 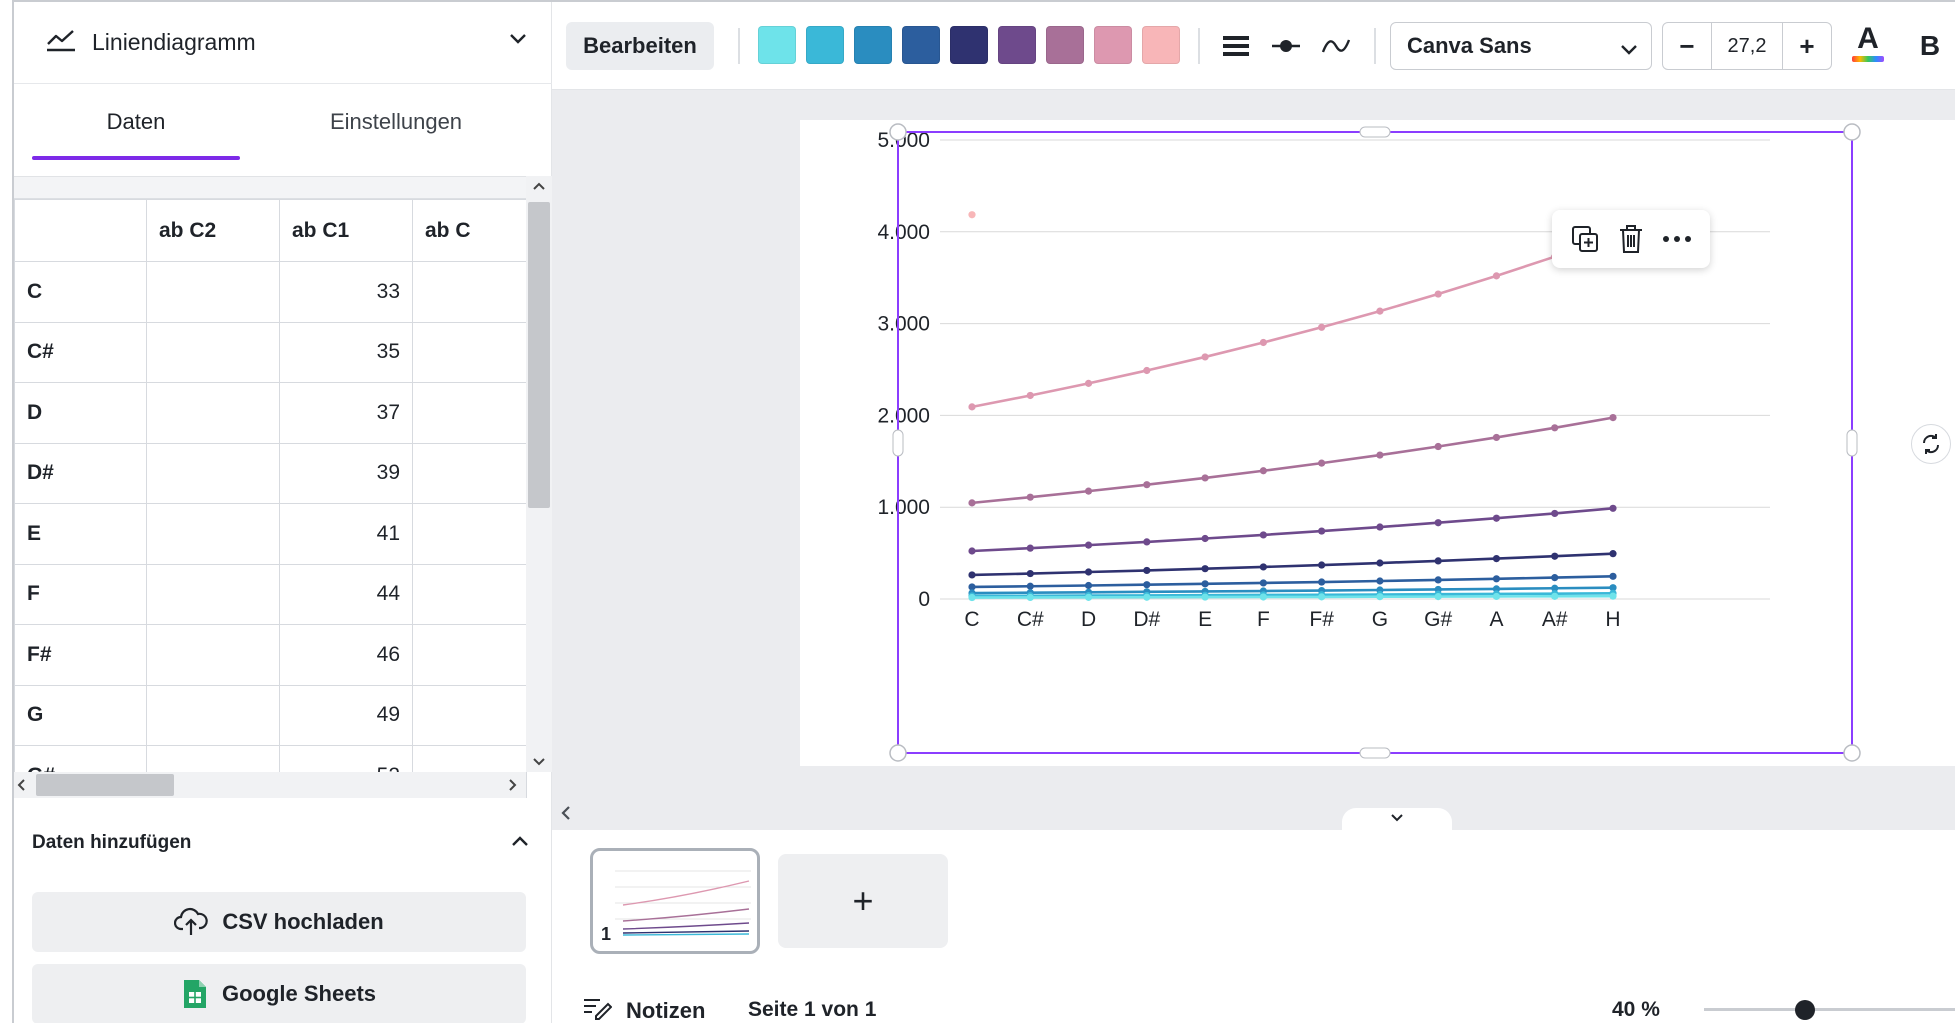 I want to click on row-label-cell: C, so click(x=80, y=292).